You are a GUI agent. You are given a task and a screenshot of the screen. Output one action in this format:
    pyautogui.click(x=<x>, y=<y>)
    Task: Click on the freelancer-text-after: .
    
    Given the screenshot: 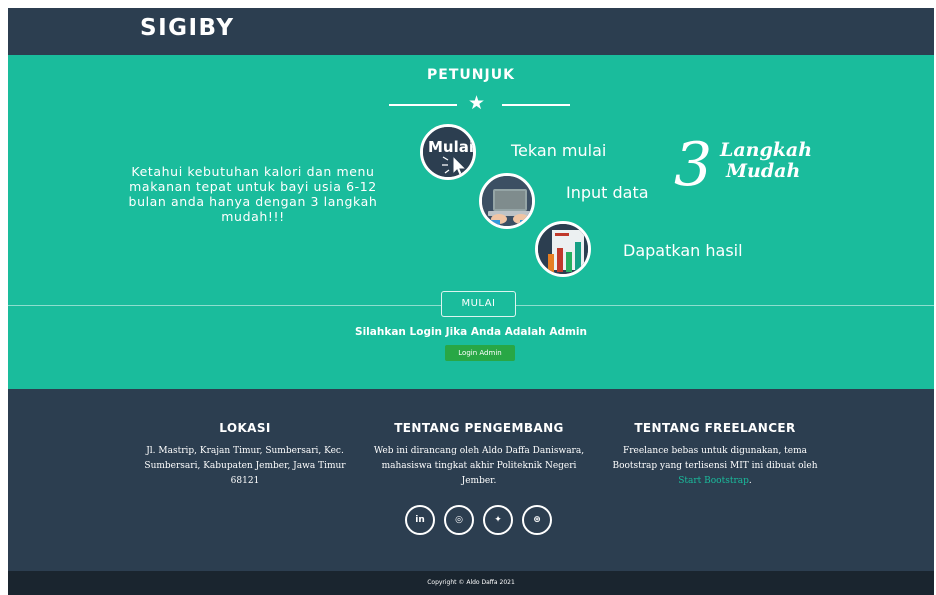 What is the action you would take?
    pyautogui.click(x=750, y=481)
    